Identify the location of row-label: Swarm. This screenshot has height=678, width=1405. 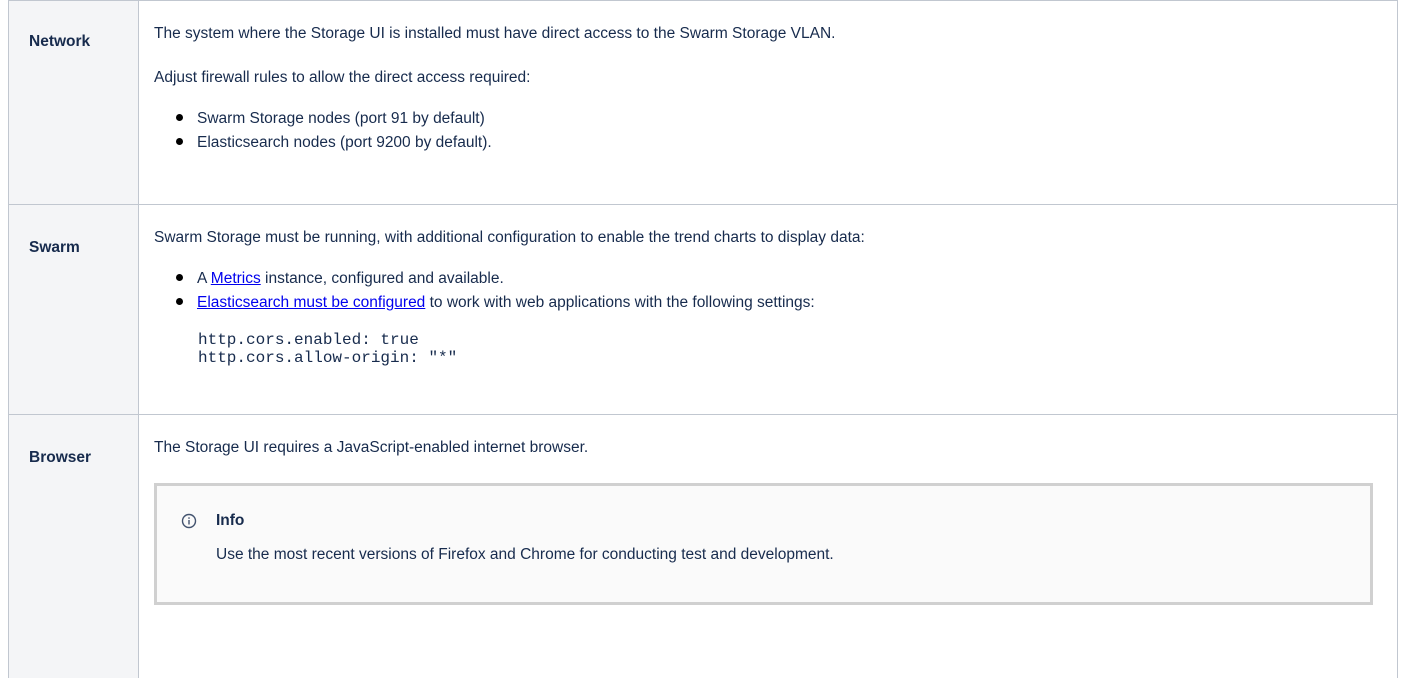
(73, 309).